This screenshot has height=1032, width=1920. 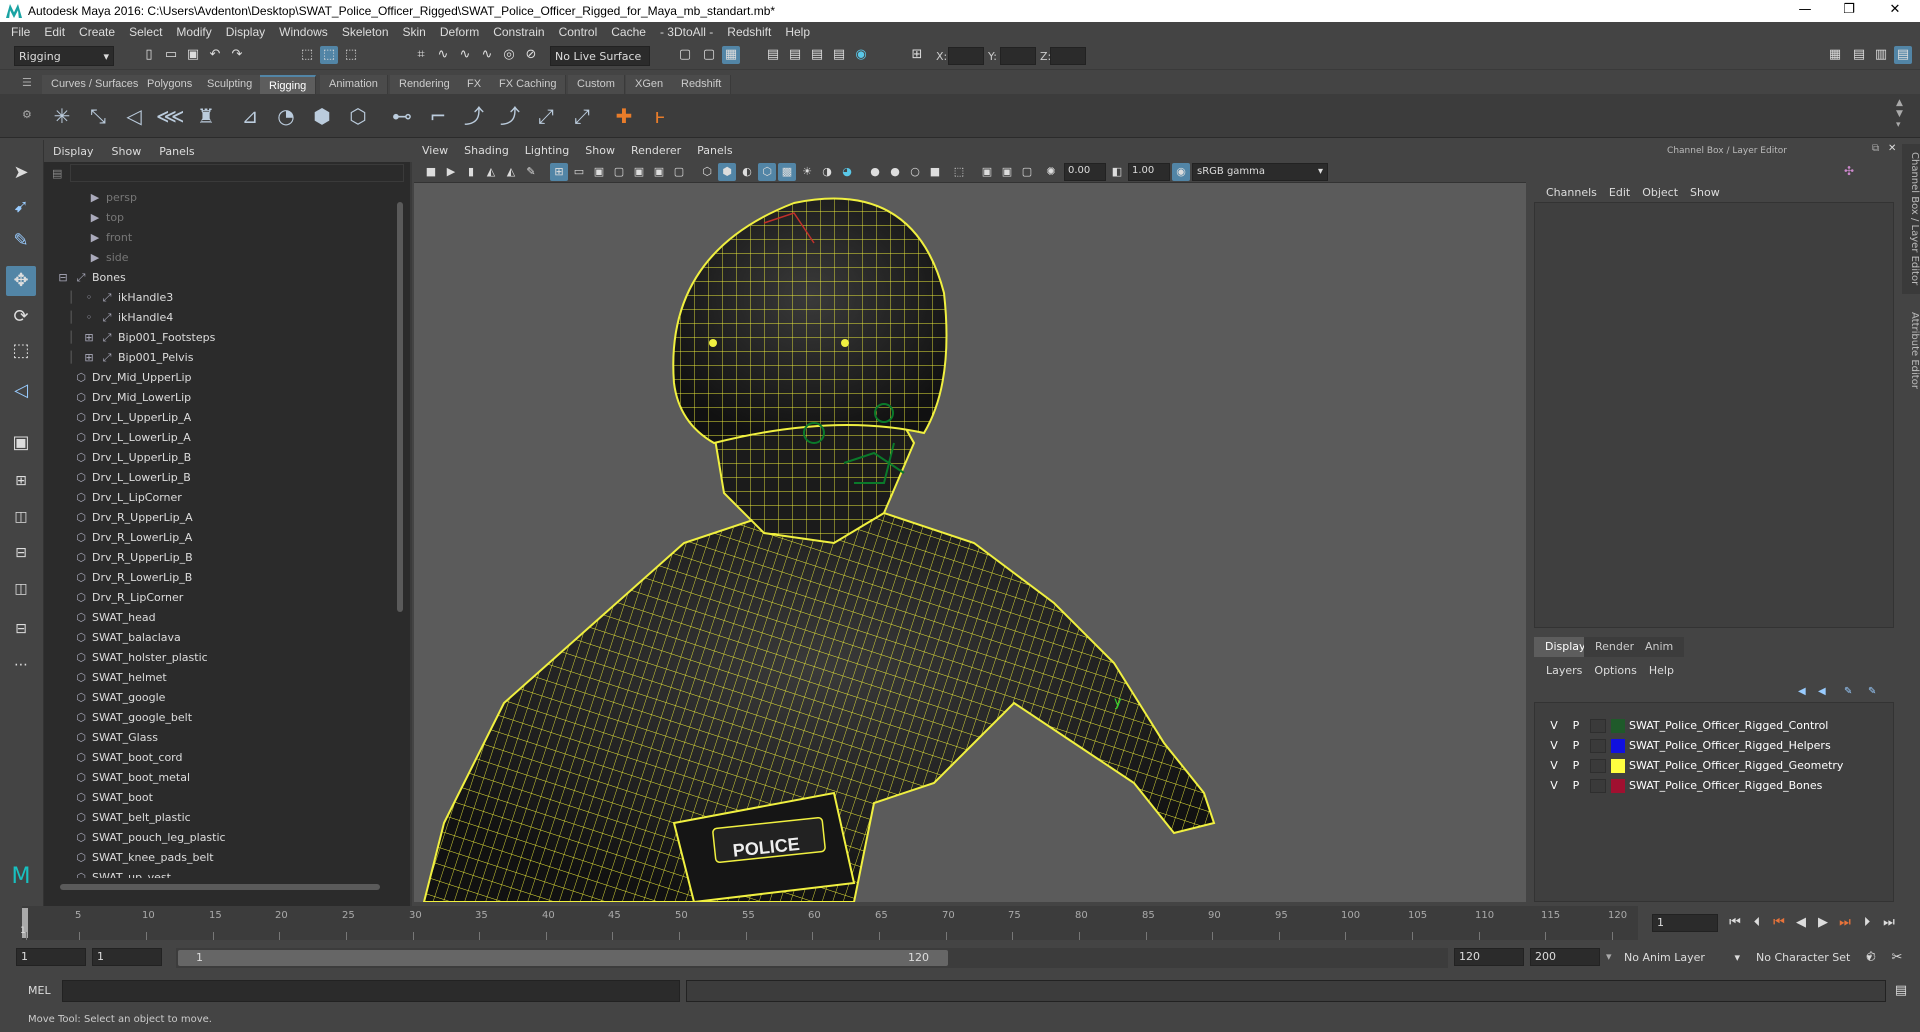 What do you see at coordinates (1705, 192) in the screenshot?
I see `channel-box-menu-show: Show` at bounding box center [1705, 192].